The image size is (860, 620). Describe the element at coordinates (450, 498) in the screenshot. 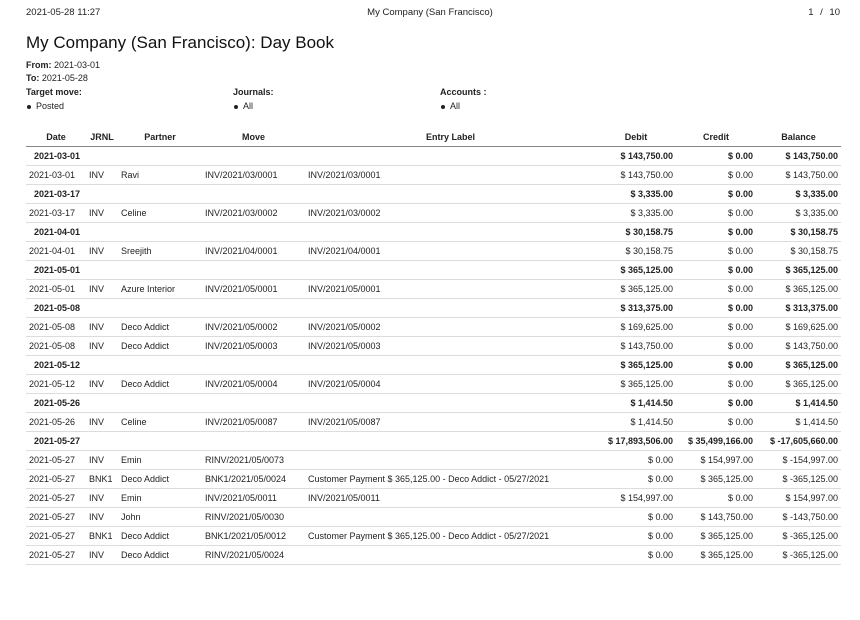

I see `entry-label: INV/2021/05/0011` at that location.